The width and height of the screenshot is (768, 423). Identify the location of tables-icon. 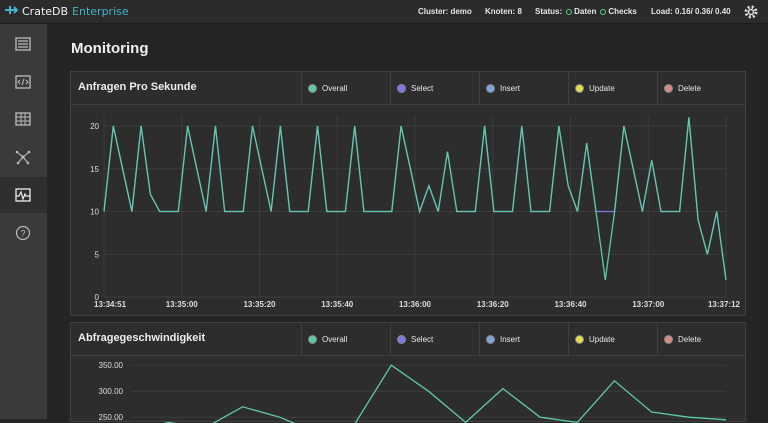
(23, 119).